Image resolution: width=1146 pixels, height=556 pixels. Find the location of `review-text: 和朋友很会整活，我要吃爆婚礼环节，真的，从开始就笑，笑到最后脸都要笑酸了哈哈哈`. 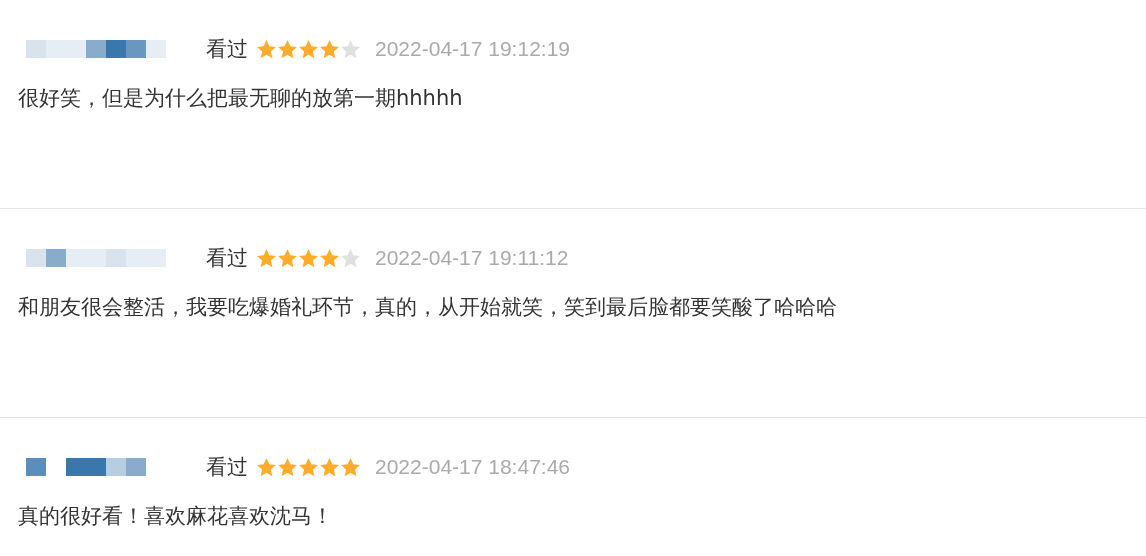

review-text: 和朋友很会整活，我要吃爆婚礼环节，真的，从开始就笑，笑到最后脸都要笑酸了哈哈哈 is located at coordinates (428, 307).